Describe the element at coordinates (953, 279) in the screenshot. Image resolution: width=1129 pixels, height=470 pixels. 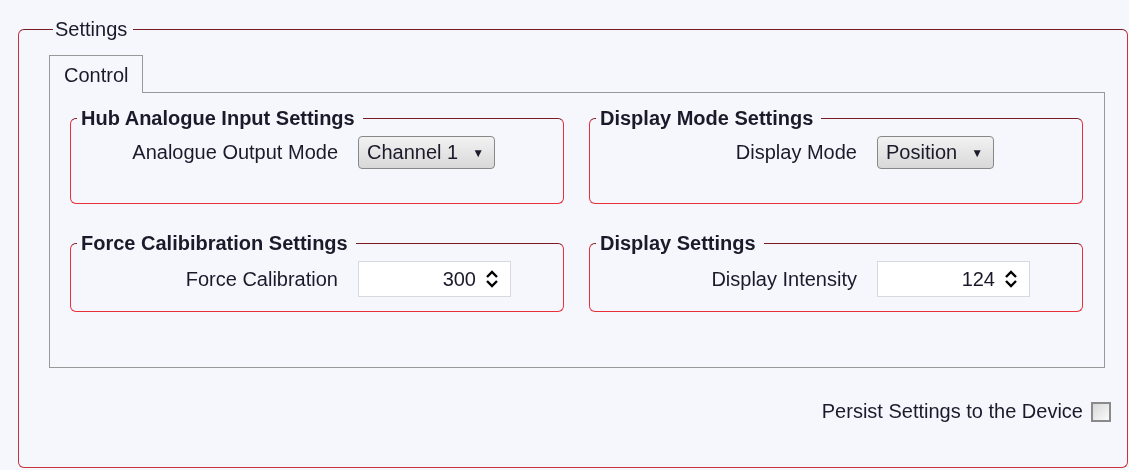
I see `number-spinner: 124` at that location.